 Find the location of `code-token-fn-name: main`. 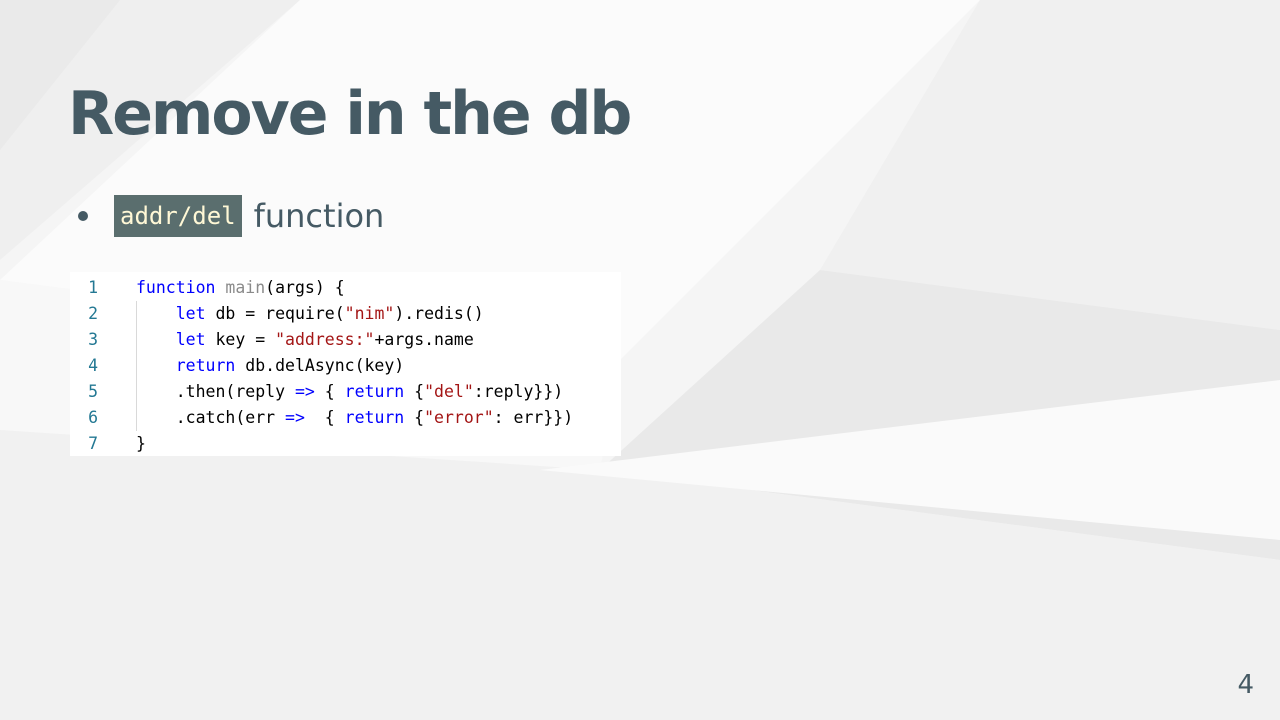

code-token-fn-name: main is located at coordinates (245, 287).